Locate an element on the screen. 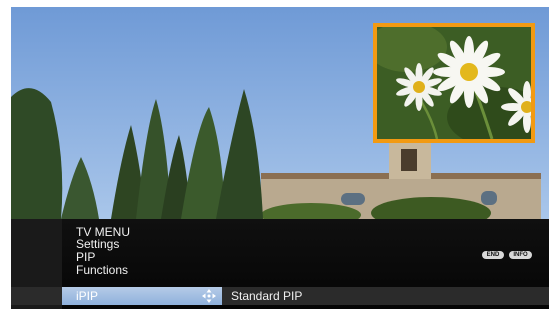  ipip-value: Standard PIP is located at coordinates (266, 296).